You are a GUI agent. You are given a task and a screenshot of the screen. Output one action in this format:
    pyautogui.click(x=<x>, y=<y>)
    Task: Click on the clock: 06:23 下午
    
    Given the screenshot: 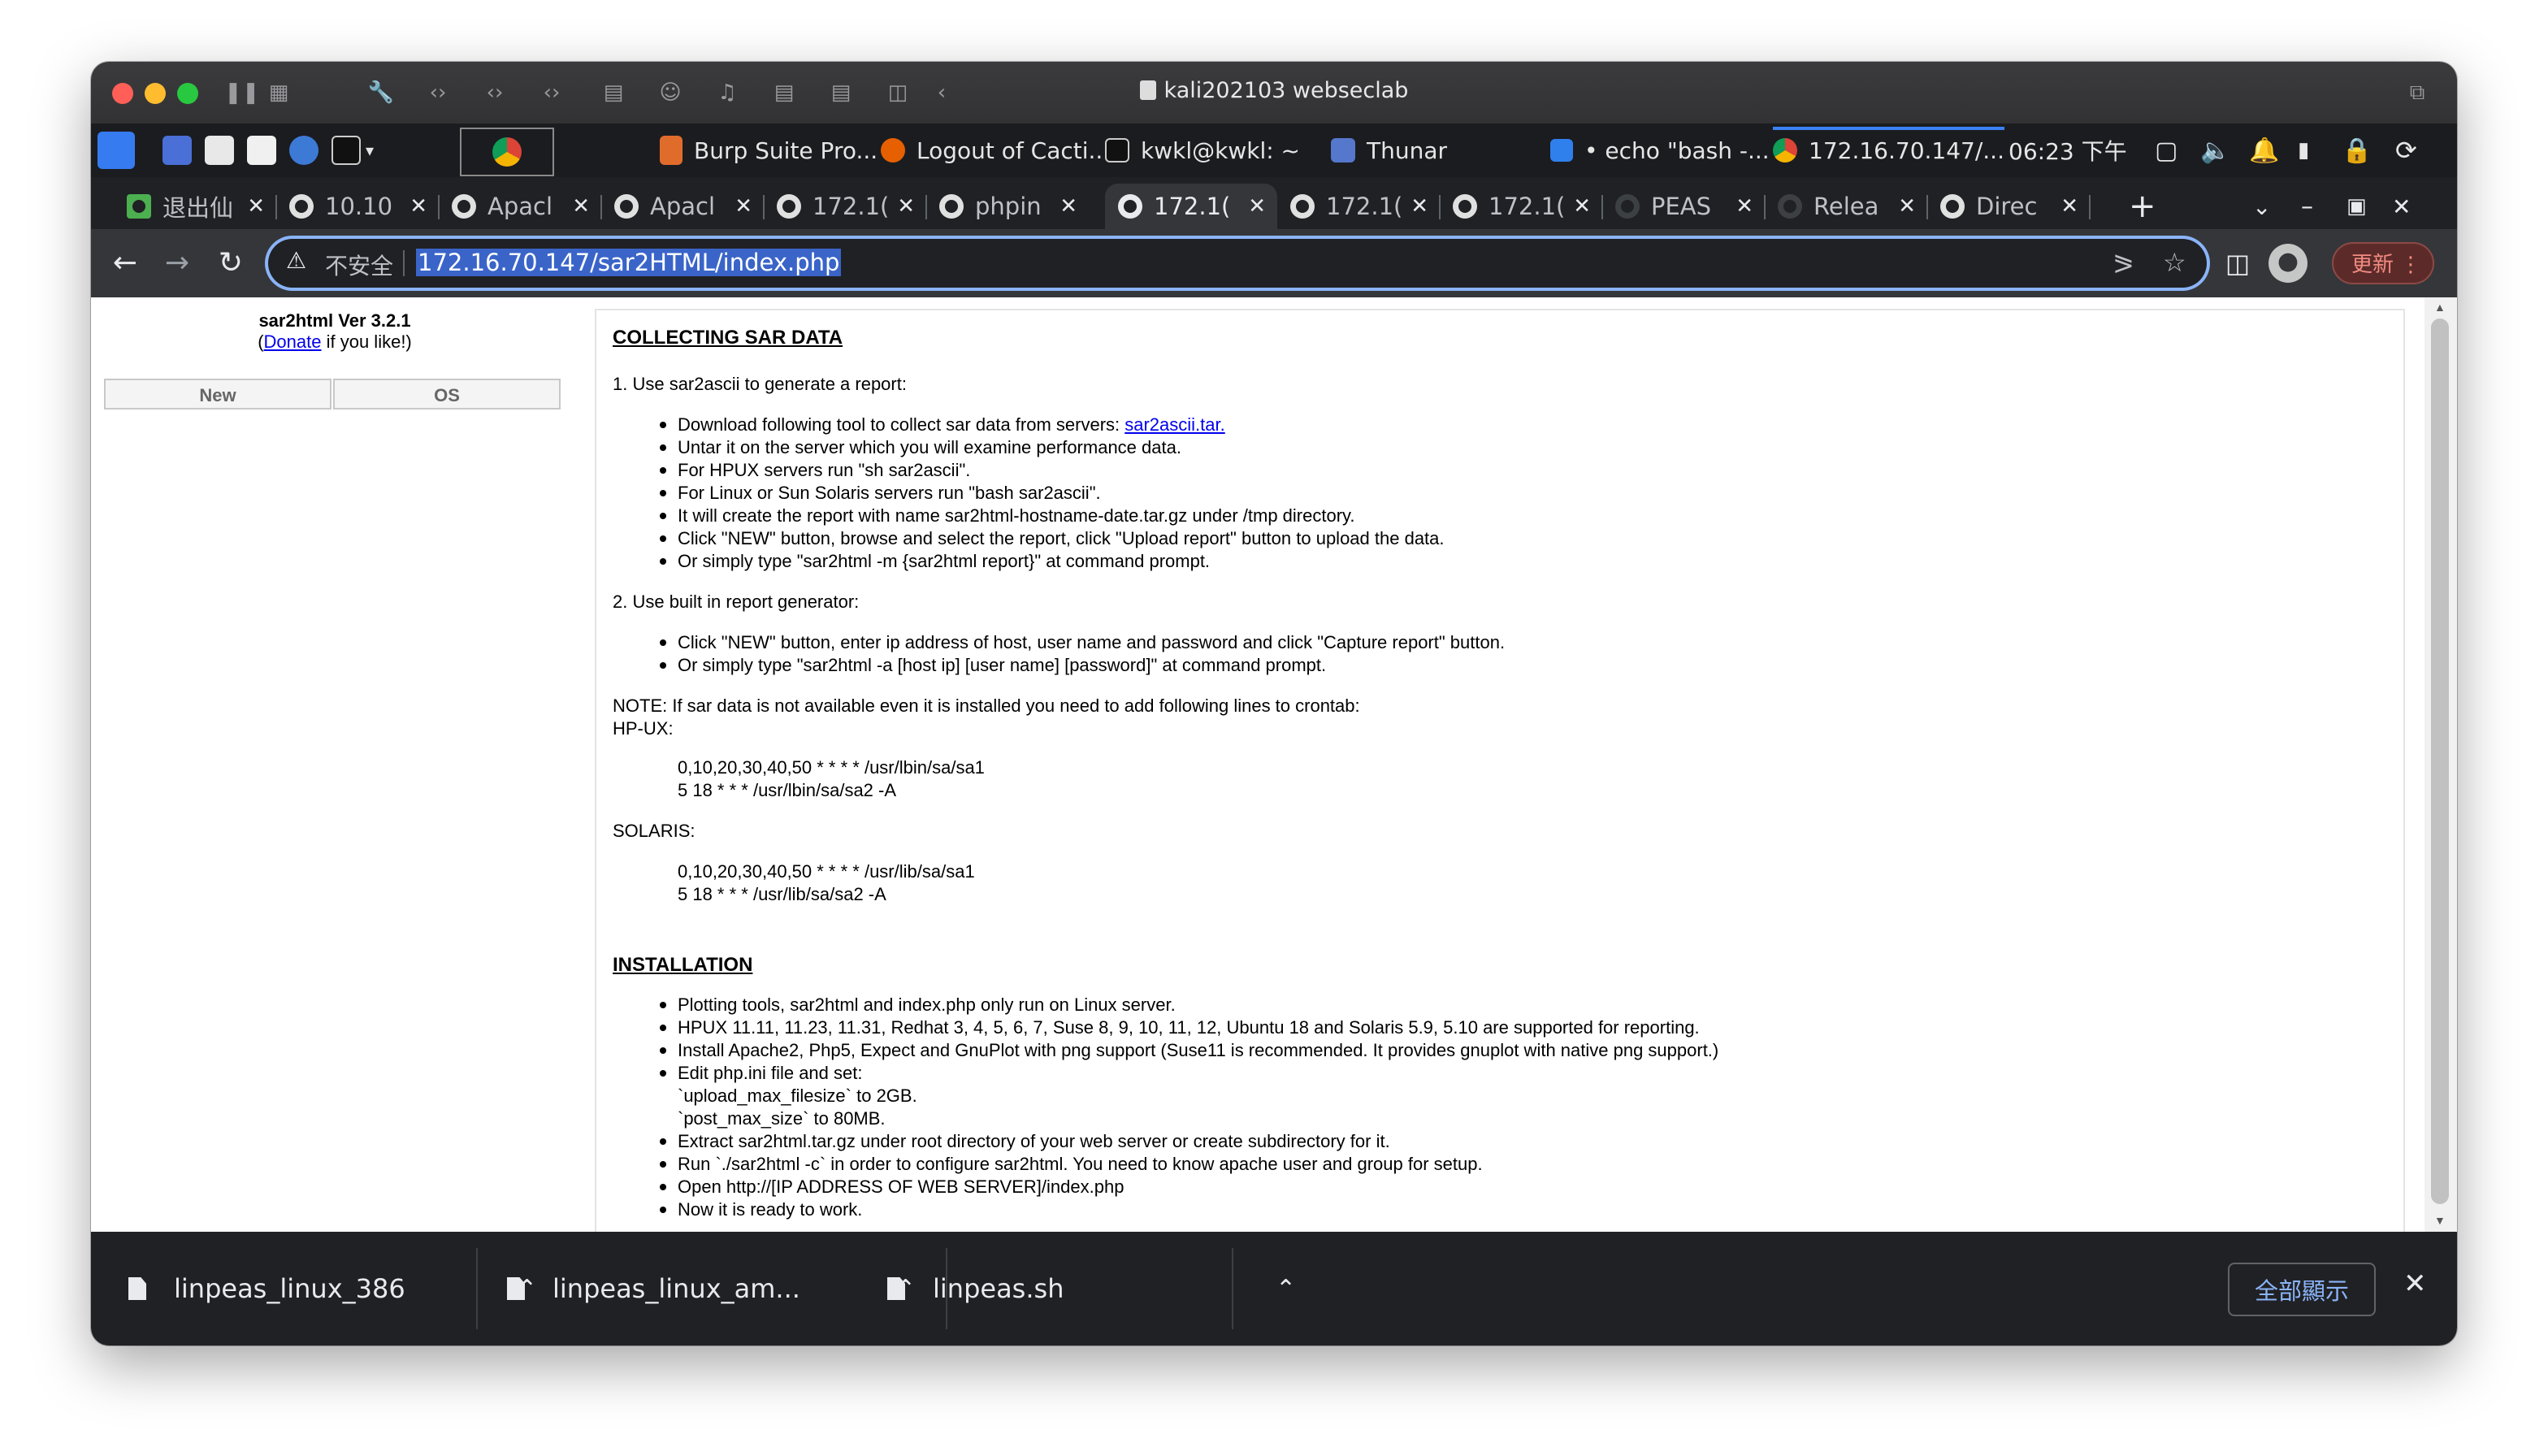 What is the action you would take?
    pyautogui.click(x=2067, y=151)
    